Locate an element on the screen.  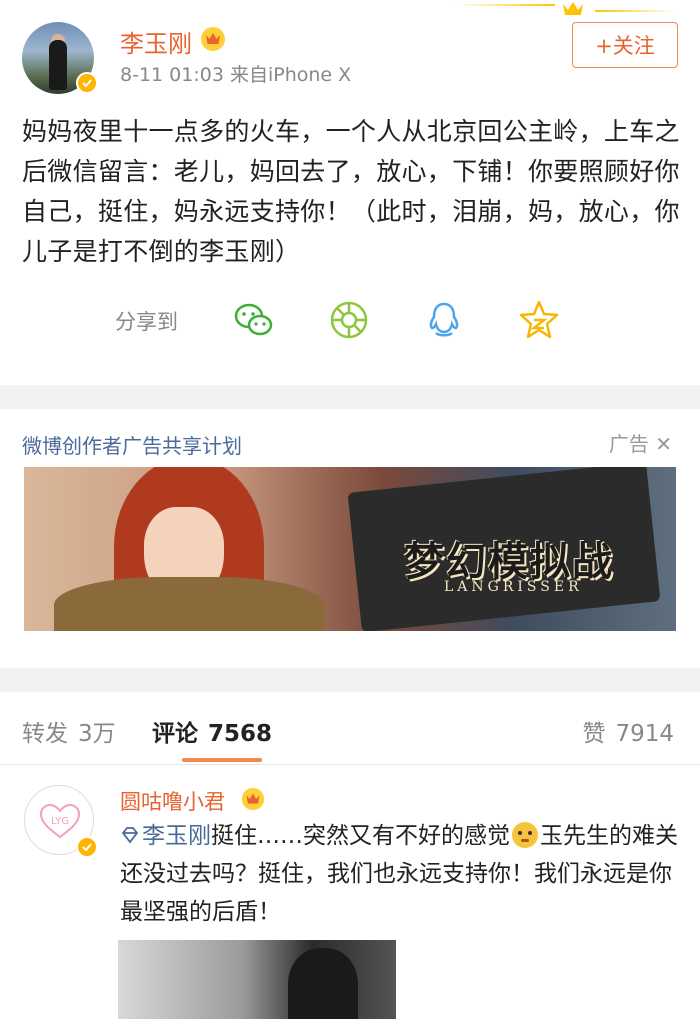
diamond-icon is located at coordinates (130, 835).